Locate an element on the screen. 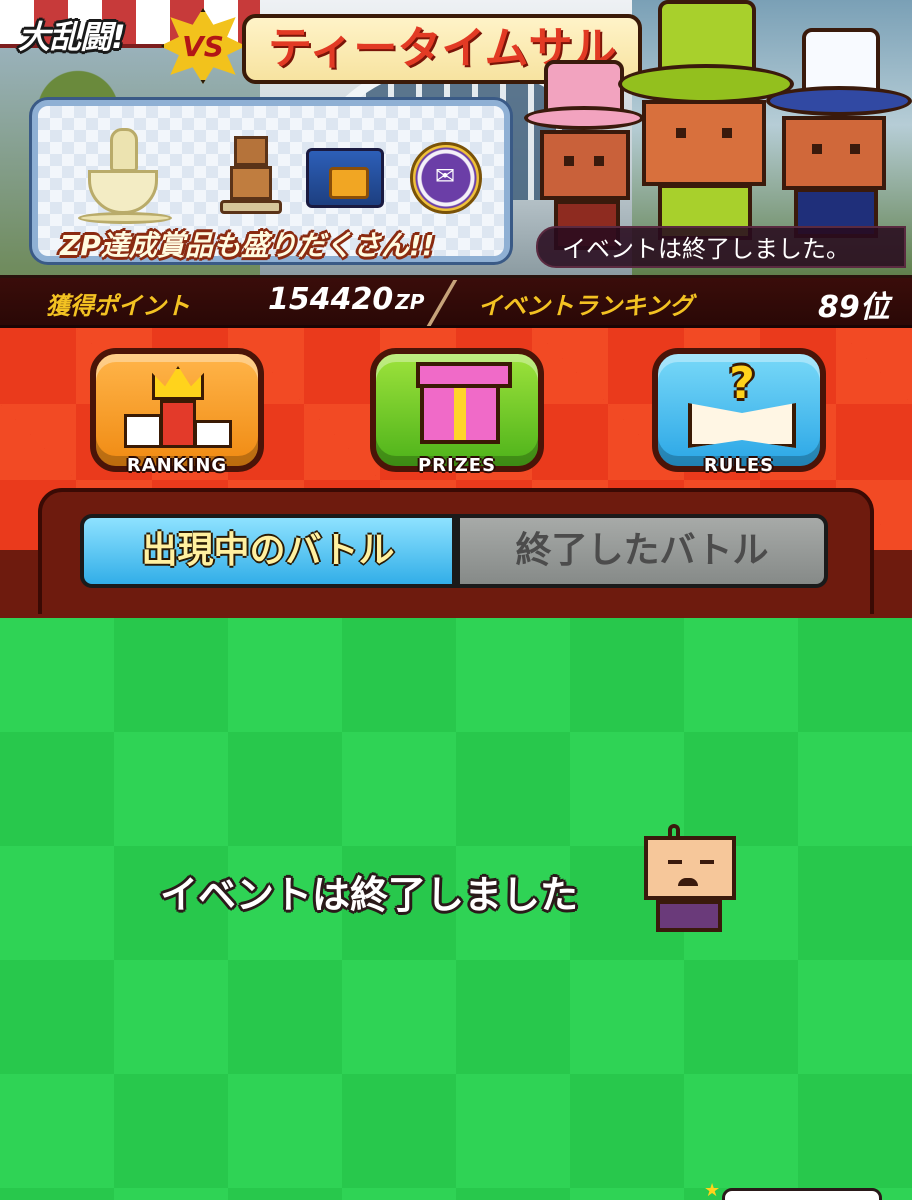  points-unit: ZP is located at coordinates (410, 302).